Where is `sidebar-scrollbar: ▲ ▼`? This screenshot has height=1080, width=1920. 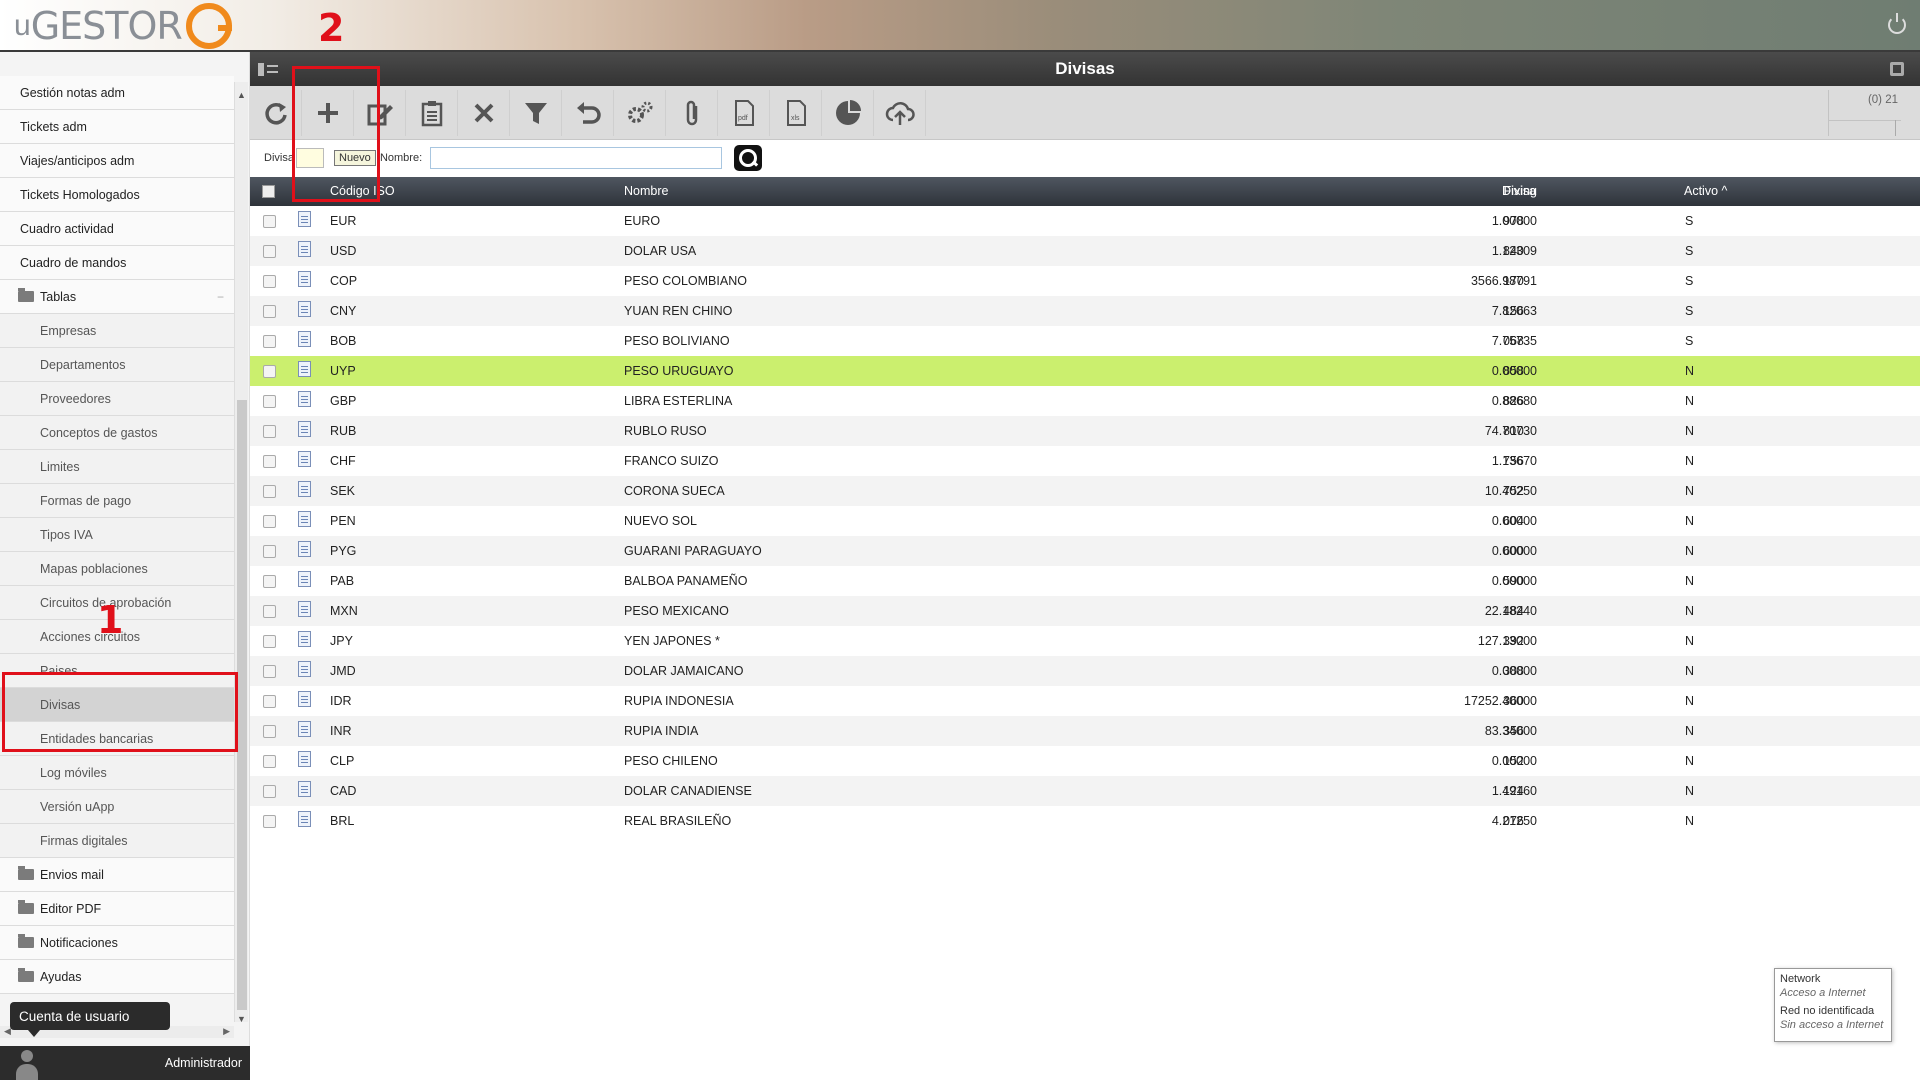
sidebar-scrollbar: ▲ ▼ is located at coordinates (241, 553).